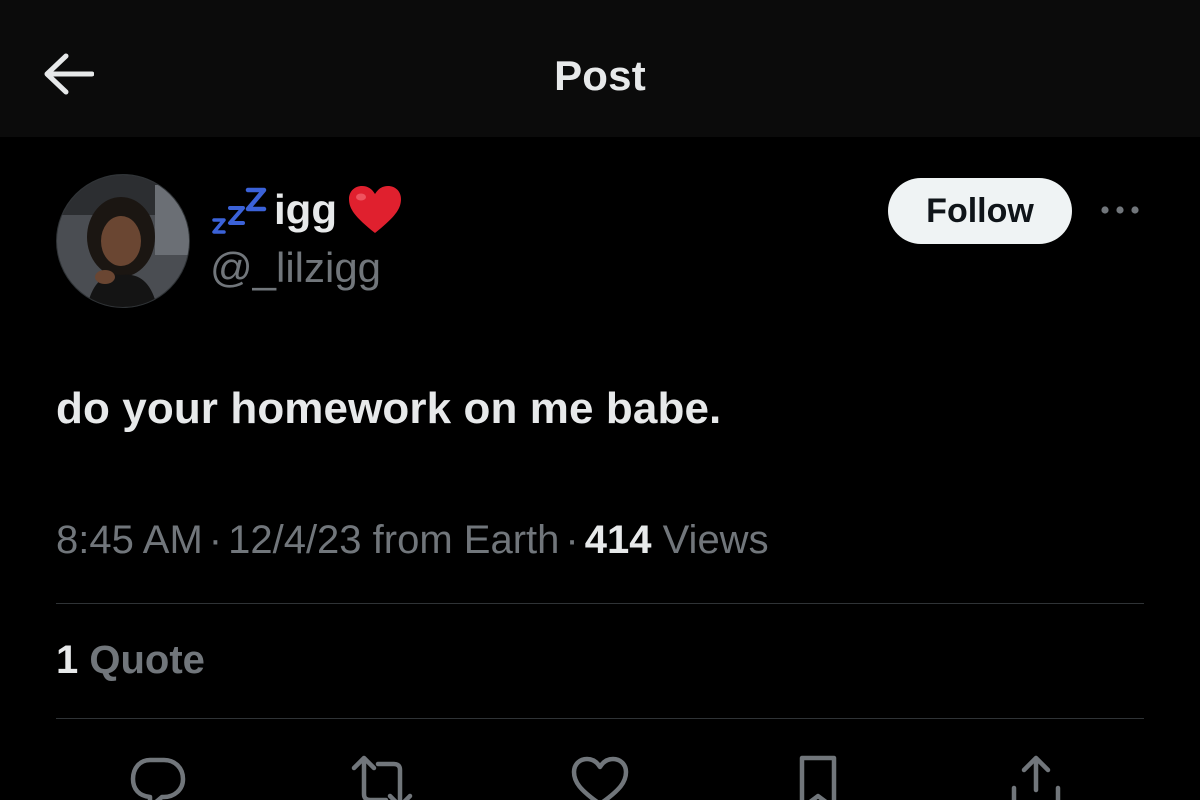 This screenshot has height=800, width=1200. What do you see at coordinates (295, 268) in the screenshot?
I see `author-handle: @_lilzigg` at bounding box center [295, 268].